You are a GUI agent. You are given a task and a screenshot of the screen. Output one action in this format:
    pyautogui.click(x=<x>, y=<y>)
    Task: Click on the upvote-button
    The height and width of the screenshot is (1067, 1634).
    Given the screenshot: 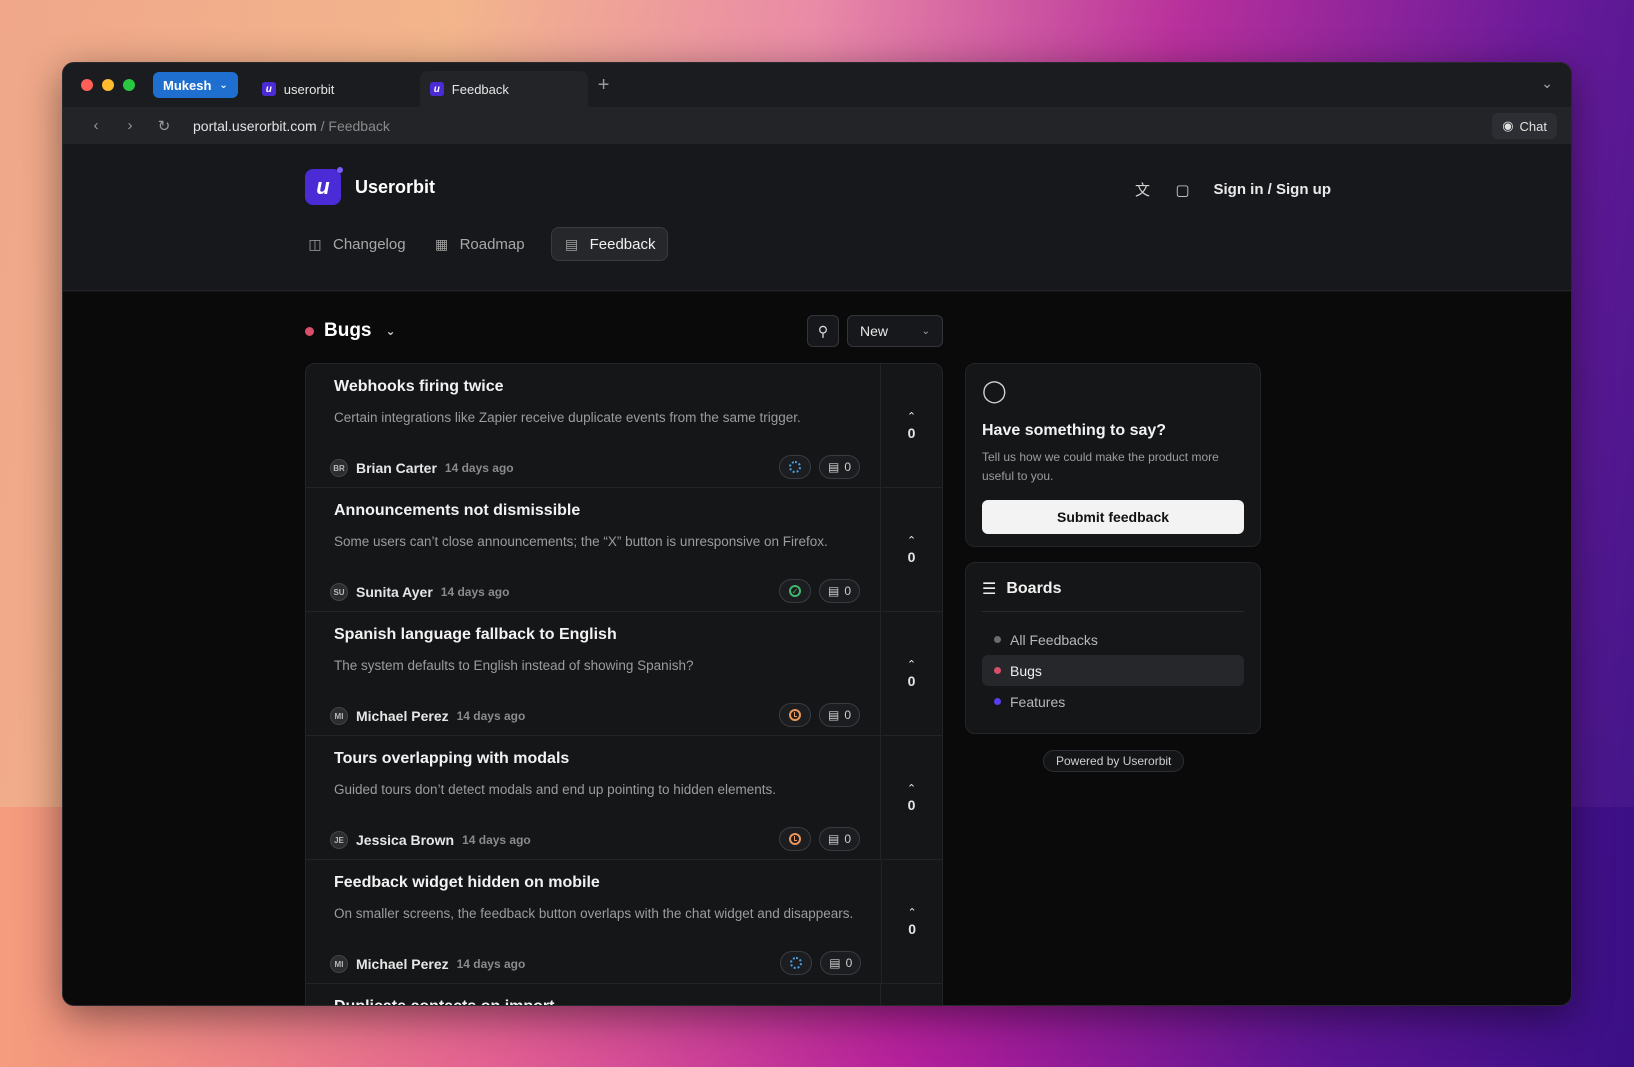 What is the action you would take?
    pyautogui.click(x=911, y=994)
    